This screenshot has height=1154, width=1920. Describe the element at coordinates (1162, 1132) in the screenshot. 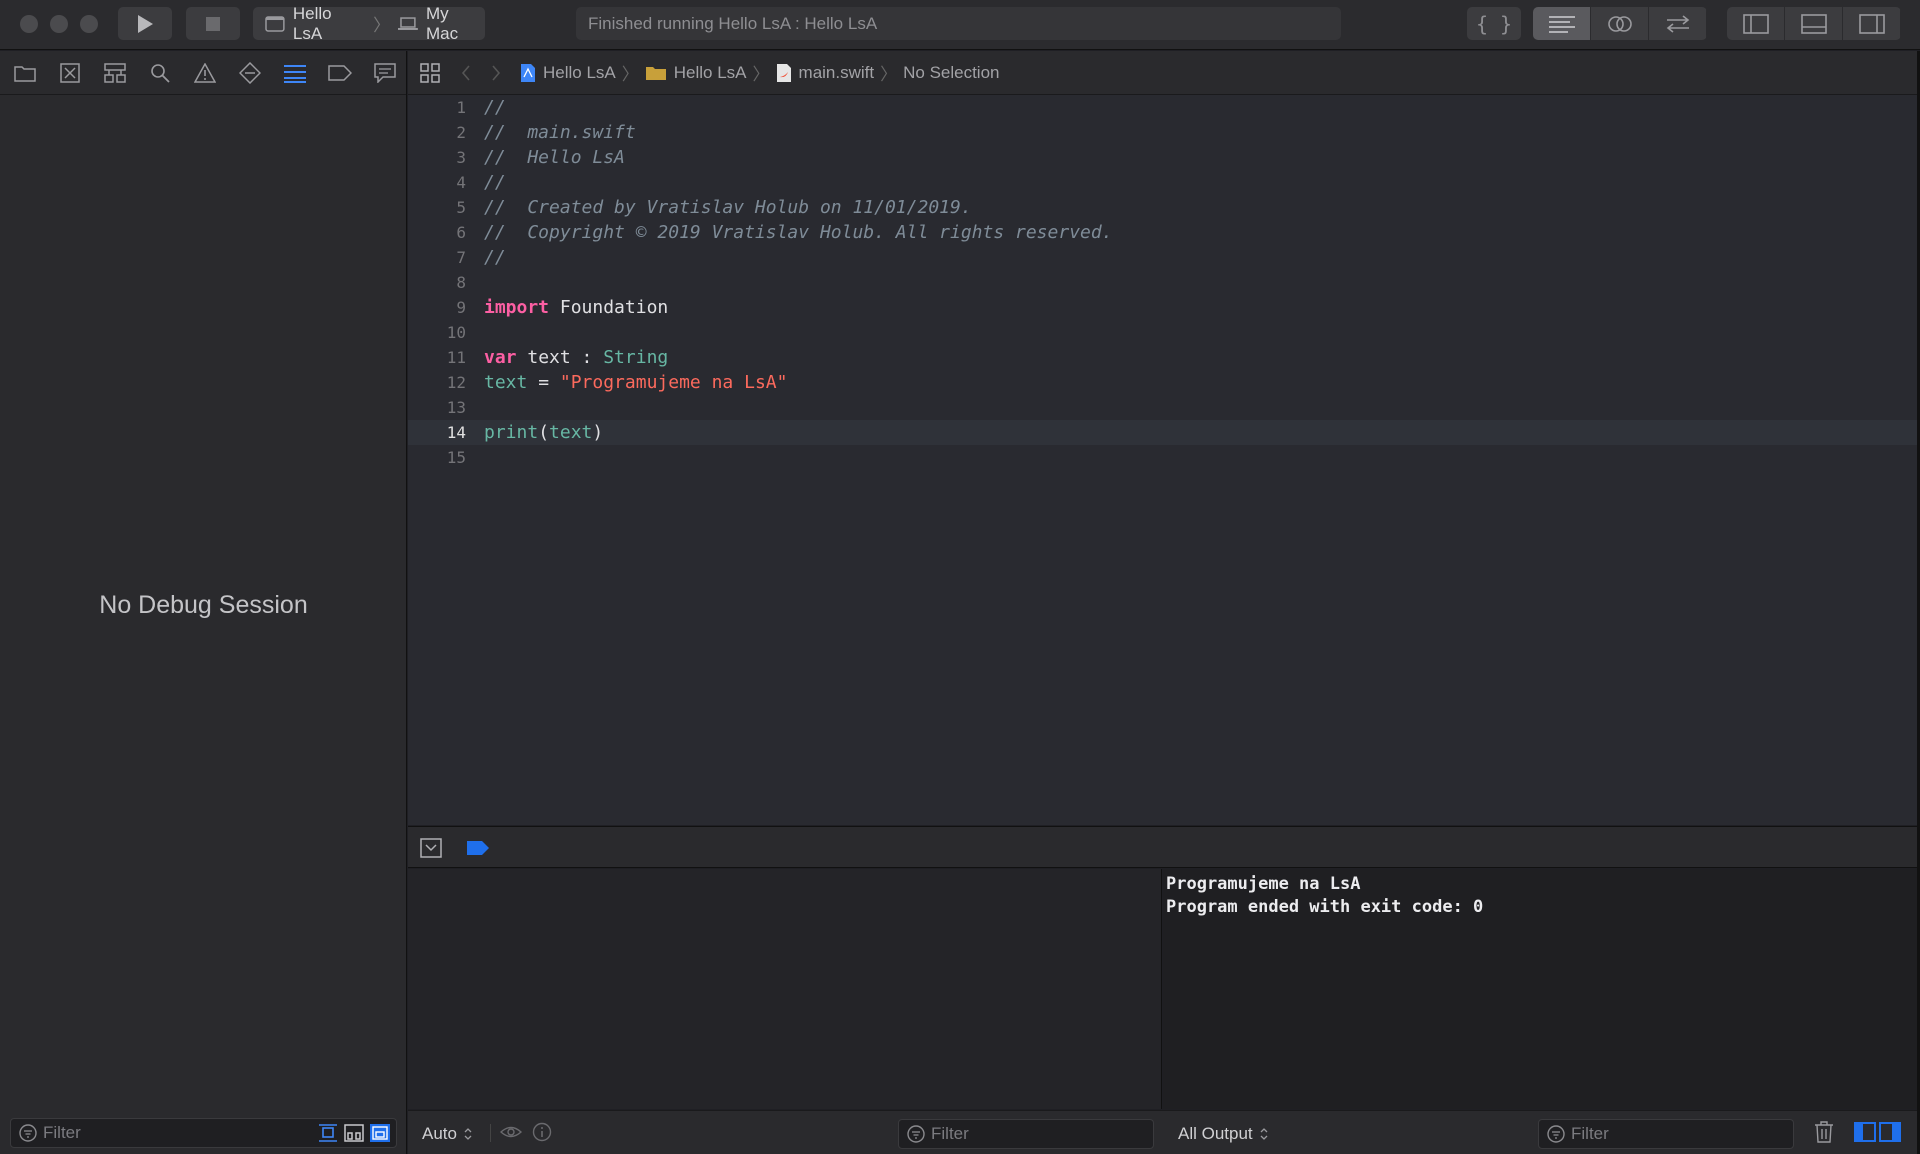

I see `debug-bottom-bar: Auto Filter All Output Filter` at that location.